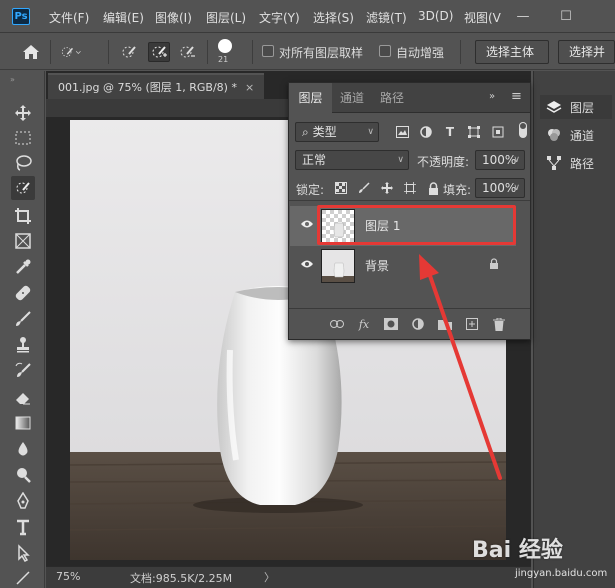  Describe the element at coordinates (517, 550) in the screenshot. I see `watermark-brand: Bai 经验` at that location.